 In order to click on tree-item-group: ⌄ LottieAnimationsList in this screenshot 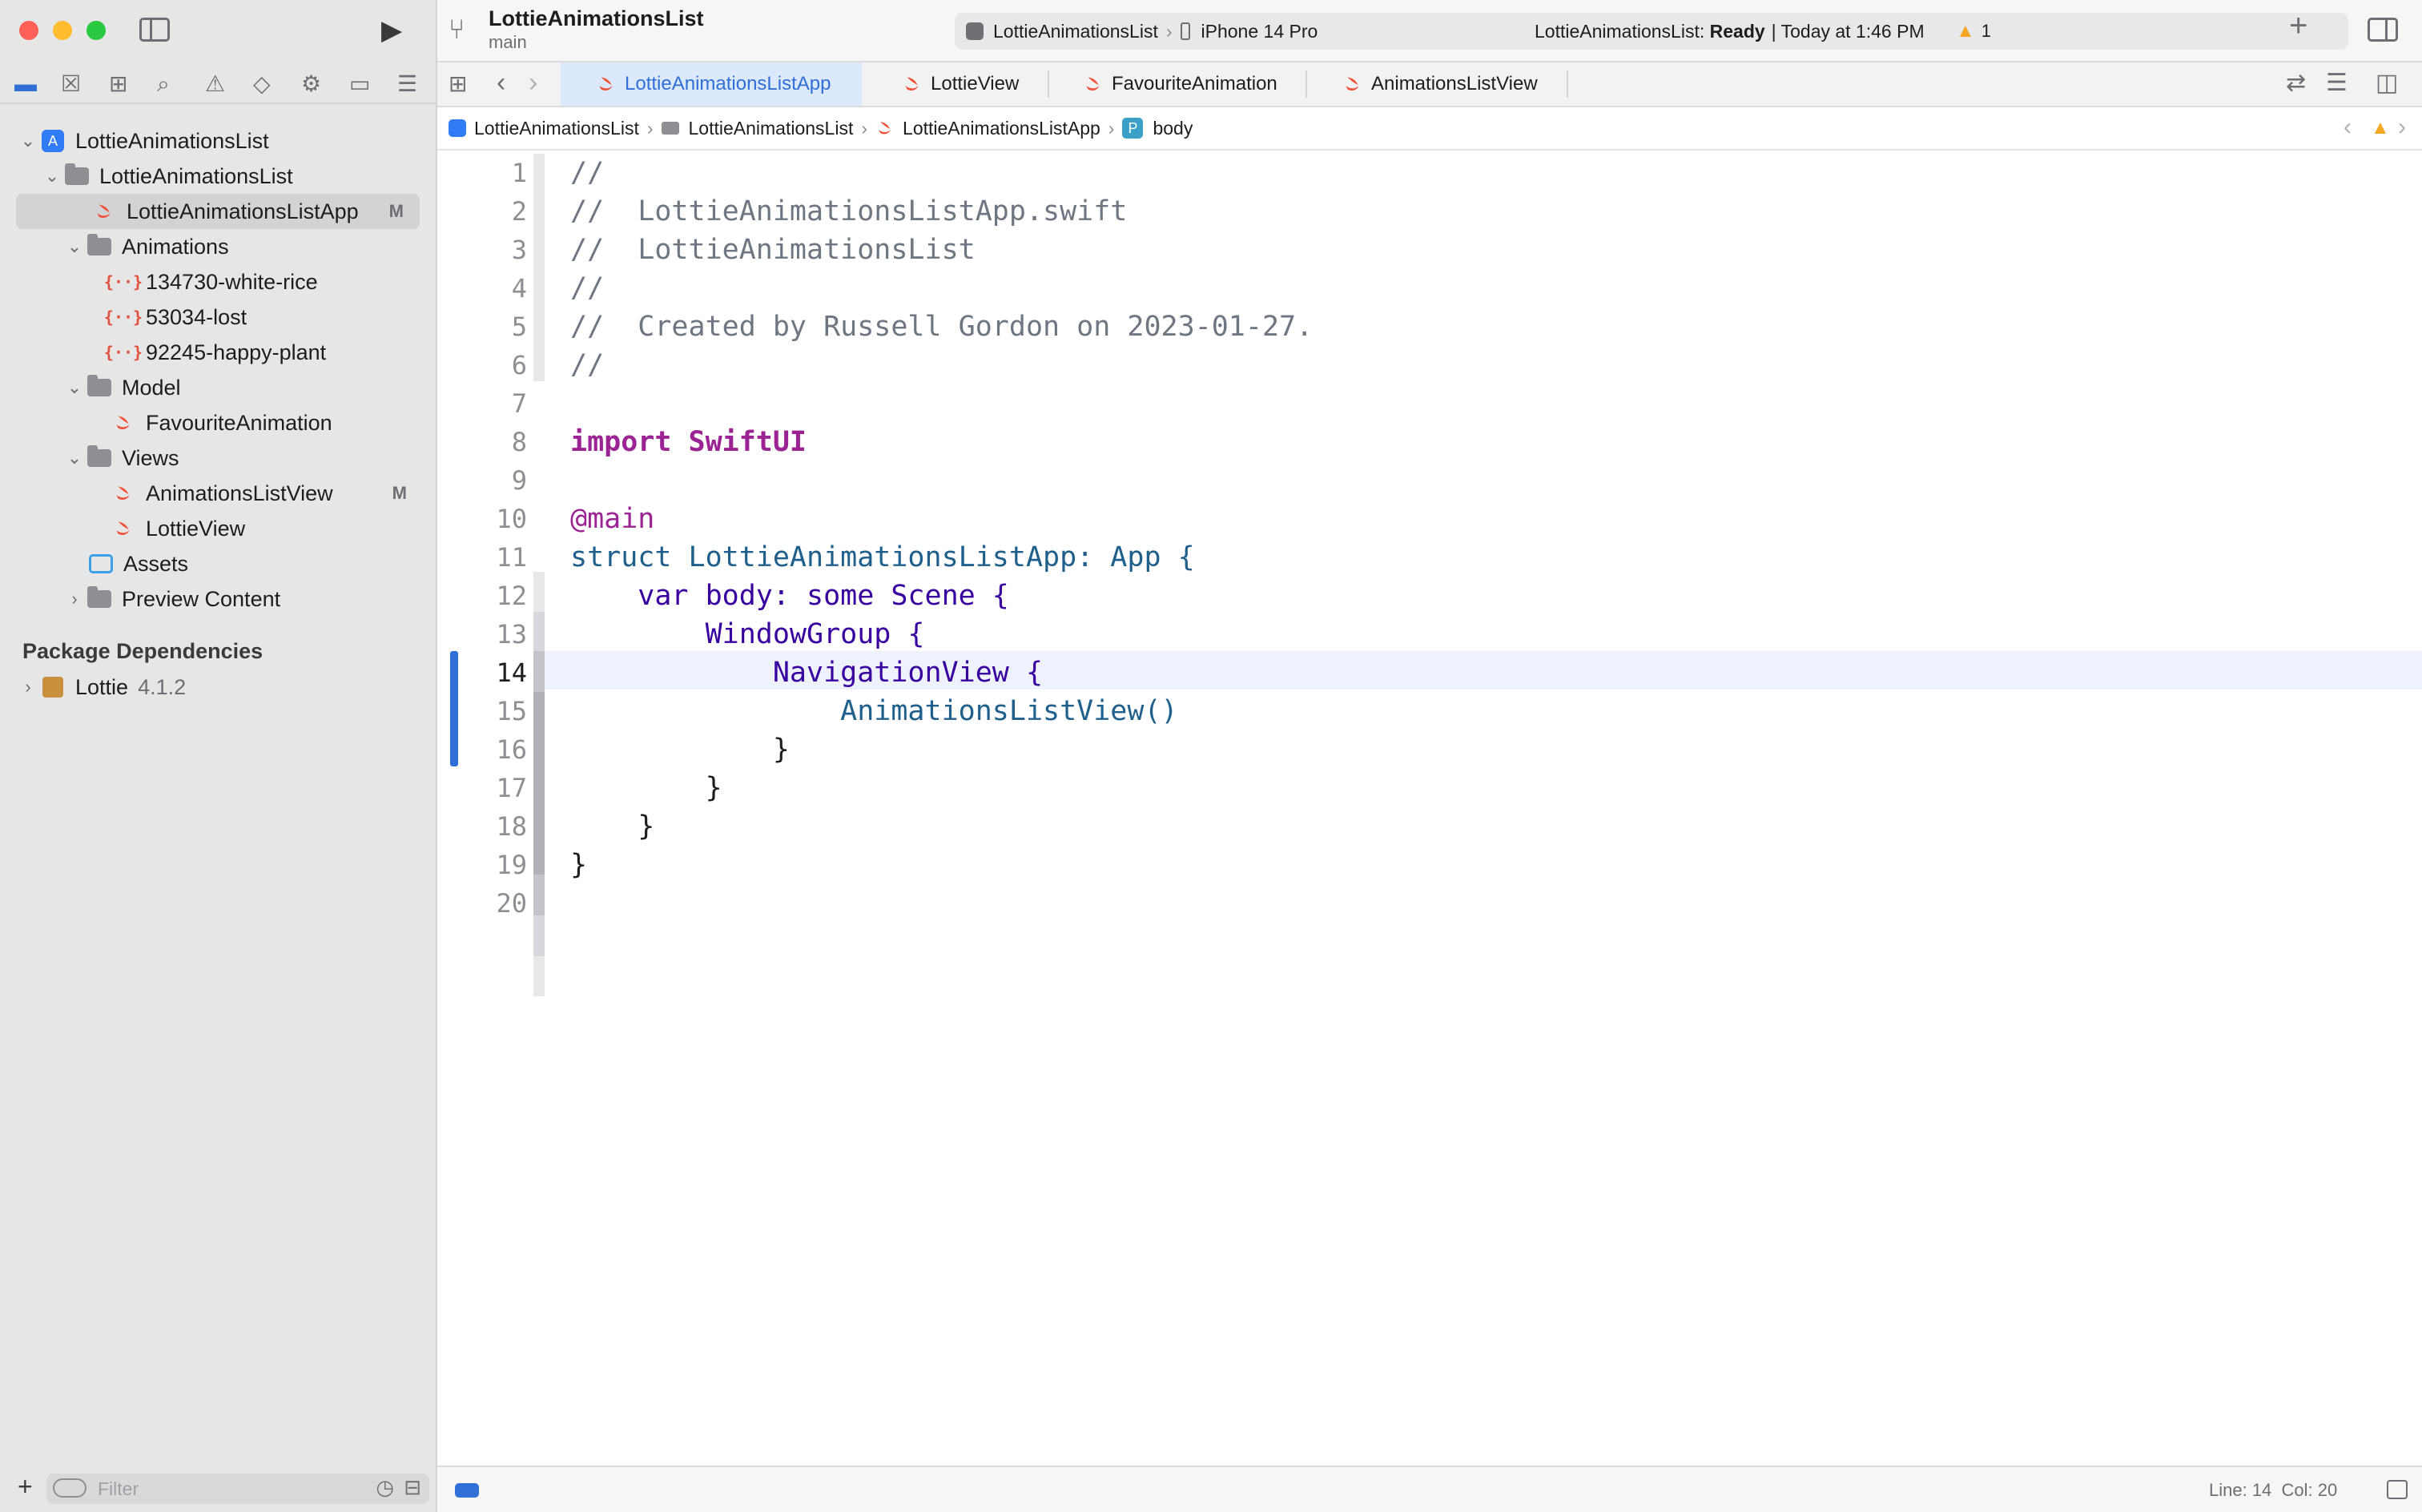, I will do `click(219, 176)`.